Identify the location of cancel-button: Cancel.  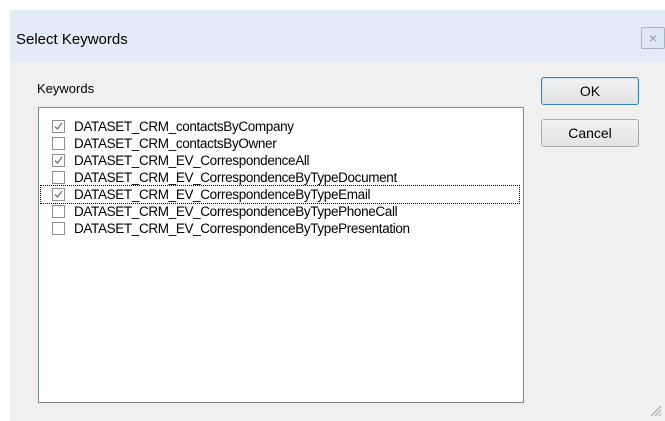
(590, 133).